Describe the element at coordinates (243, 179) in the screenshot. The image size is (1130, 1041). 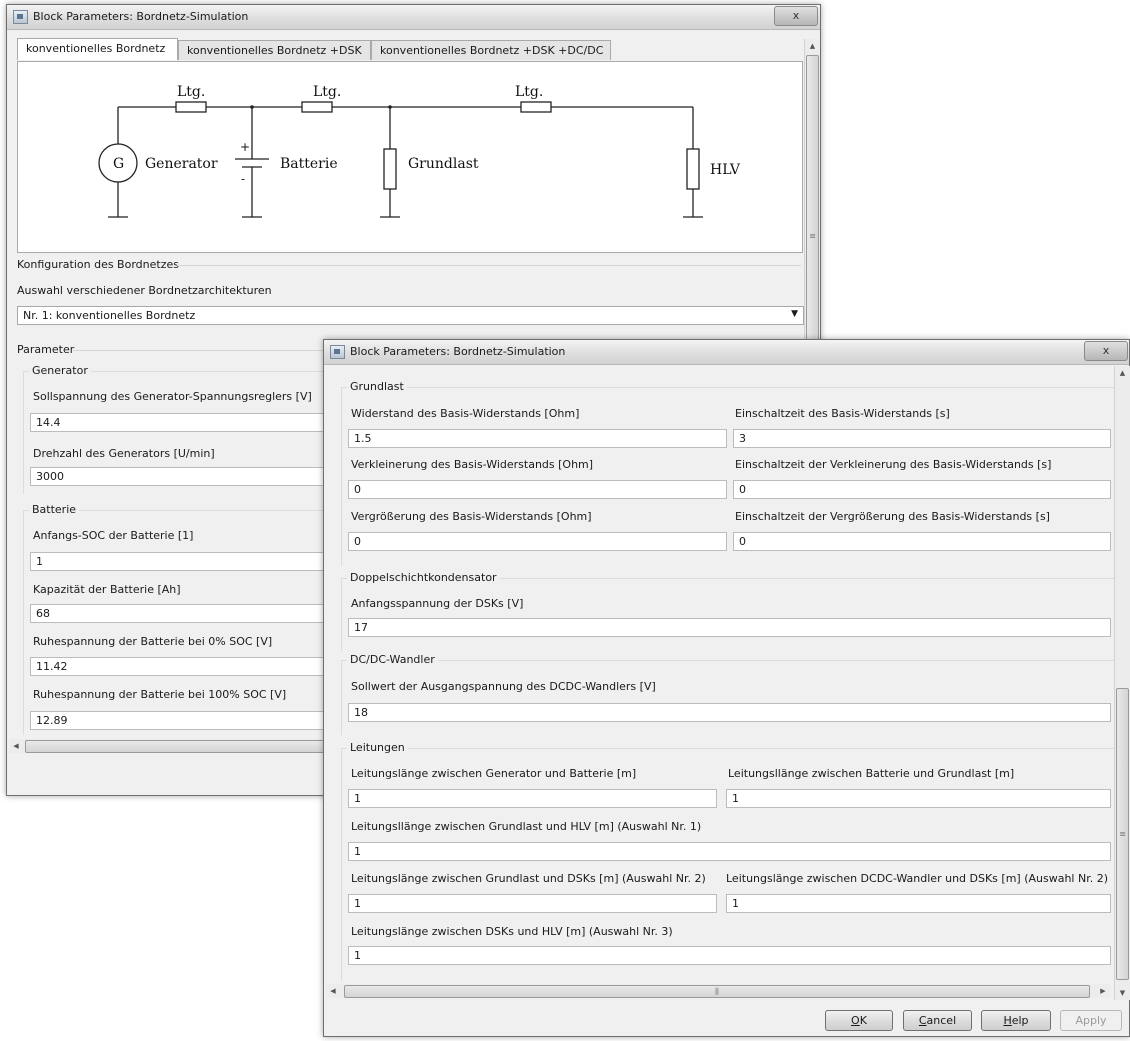
I see `battery-minus-label: -` at that location.